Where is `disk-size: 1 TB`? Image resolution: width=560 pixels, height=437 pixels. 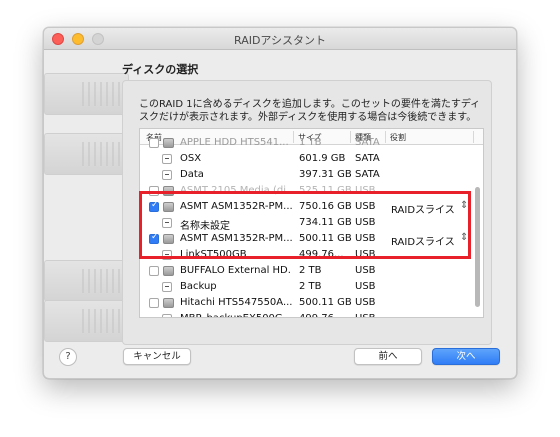
disk-size: 1 TB is located at coordinates (310, 142).